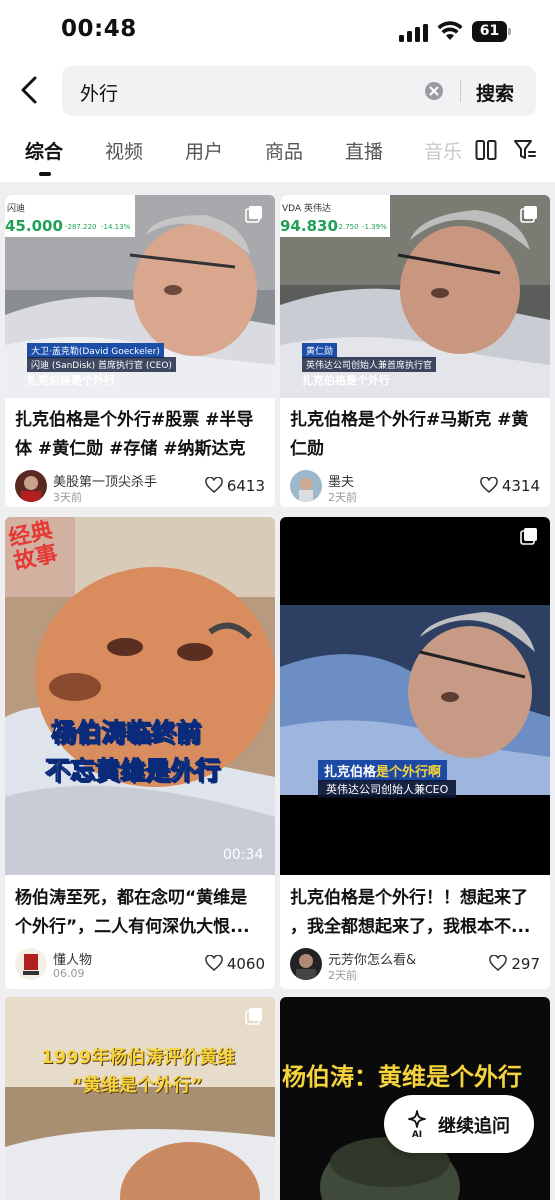  I want to click on caption-line: 杨伯涛临终前, so click(126, 733).